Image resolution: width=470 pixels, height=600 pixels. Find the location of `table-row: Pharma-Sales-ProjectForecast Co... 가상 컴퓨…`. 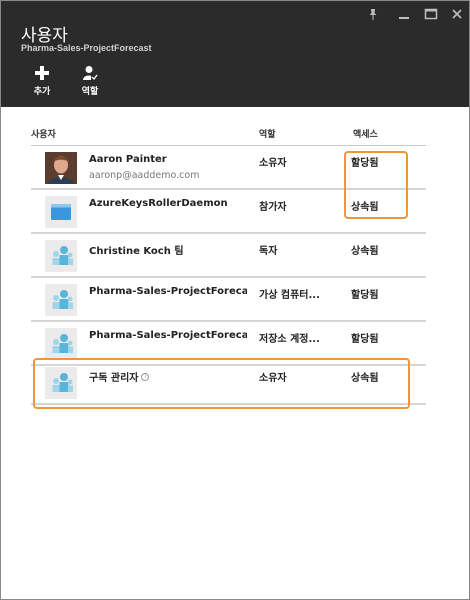

table-row: Pharma-Sales-ProjectForecast Co... 가상 컴퓨… is located at coordinates (228, 300).